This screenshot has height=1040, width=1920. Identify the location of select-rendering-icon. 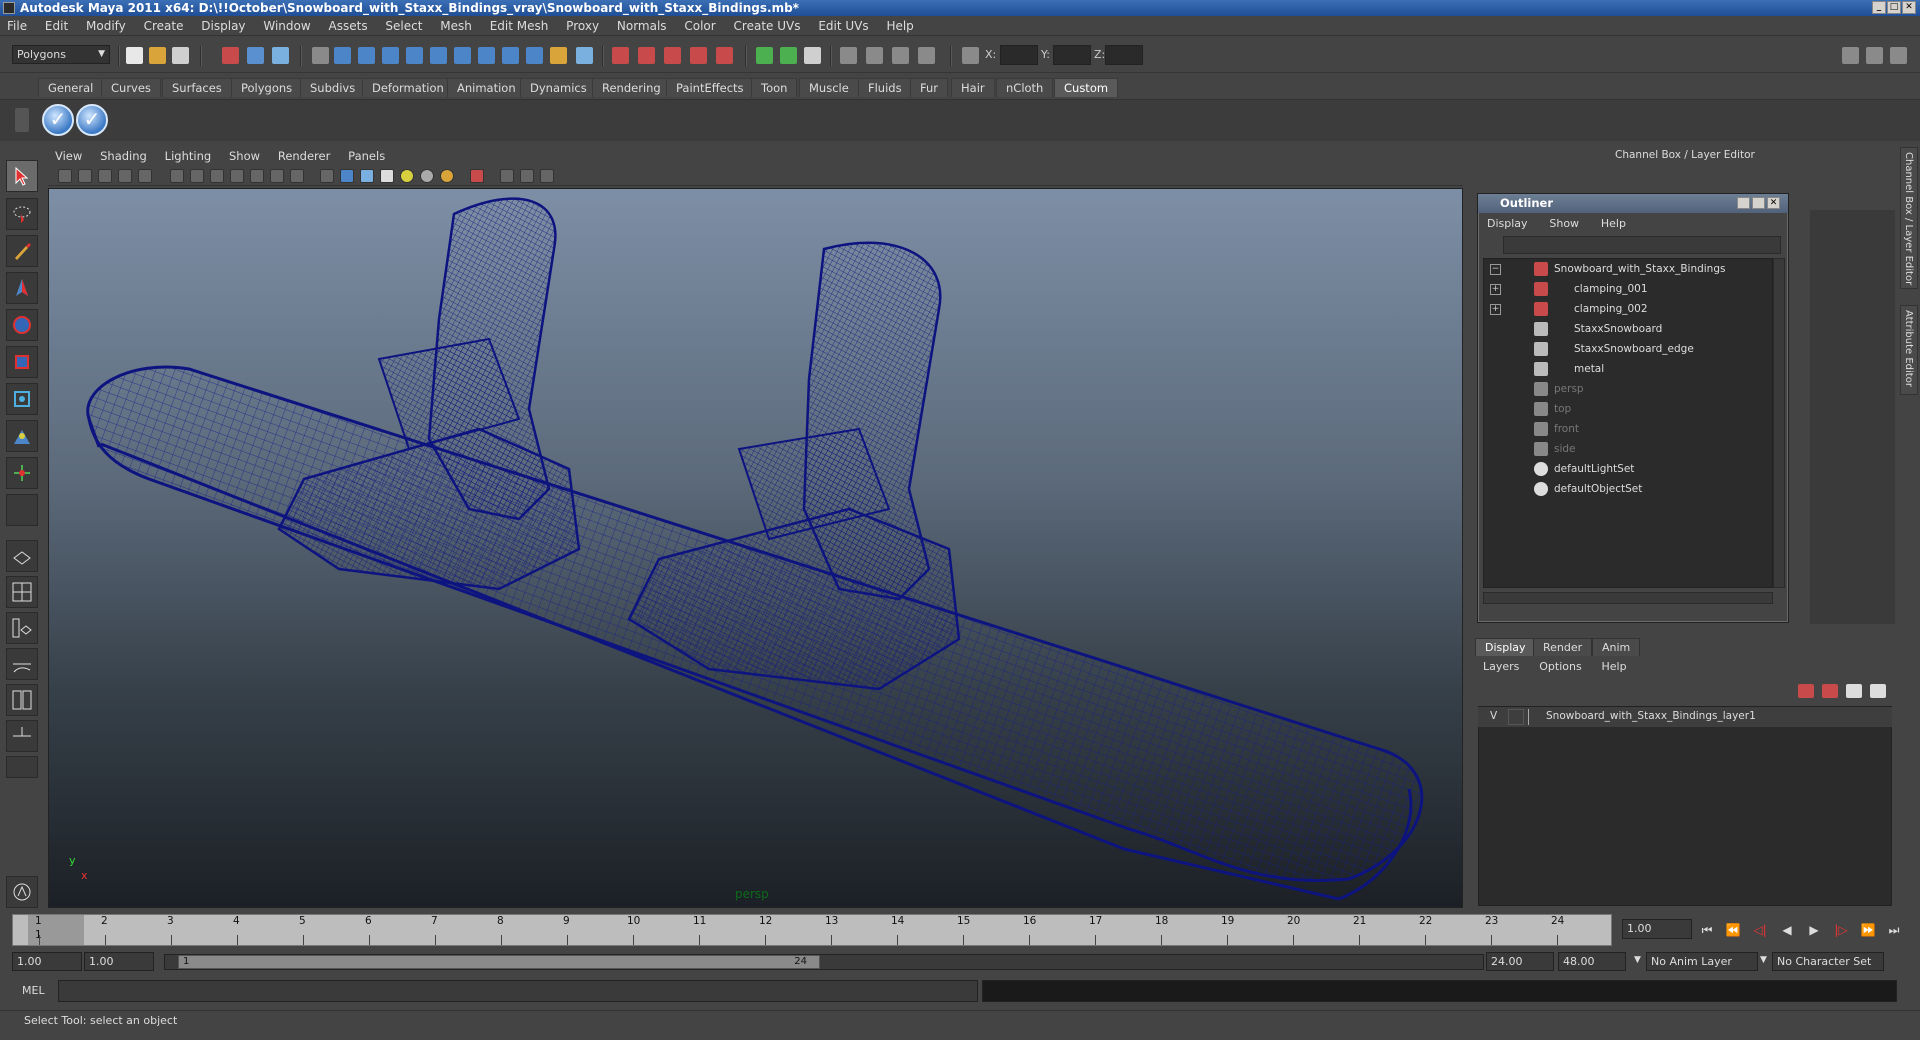
(486, 55).